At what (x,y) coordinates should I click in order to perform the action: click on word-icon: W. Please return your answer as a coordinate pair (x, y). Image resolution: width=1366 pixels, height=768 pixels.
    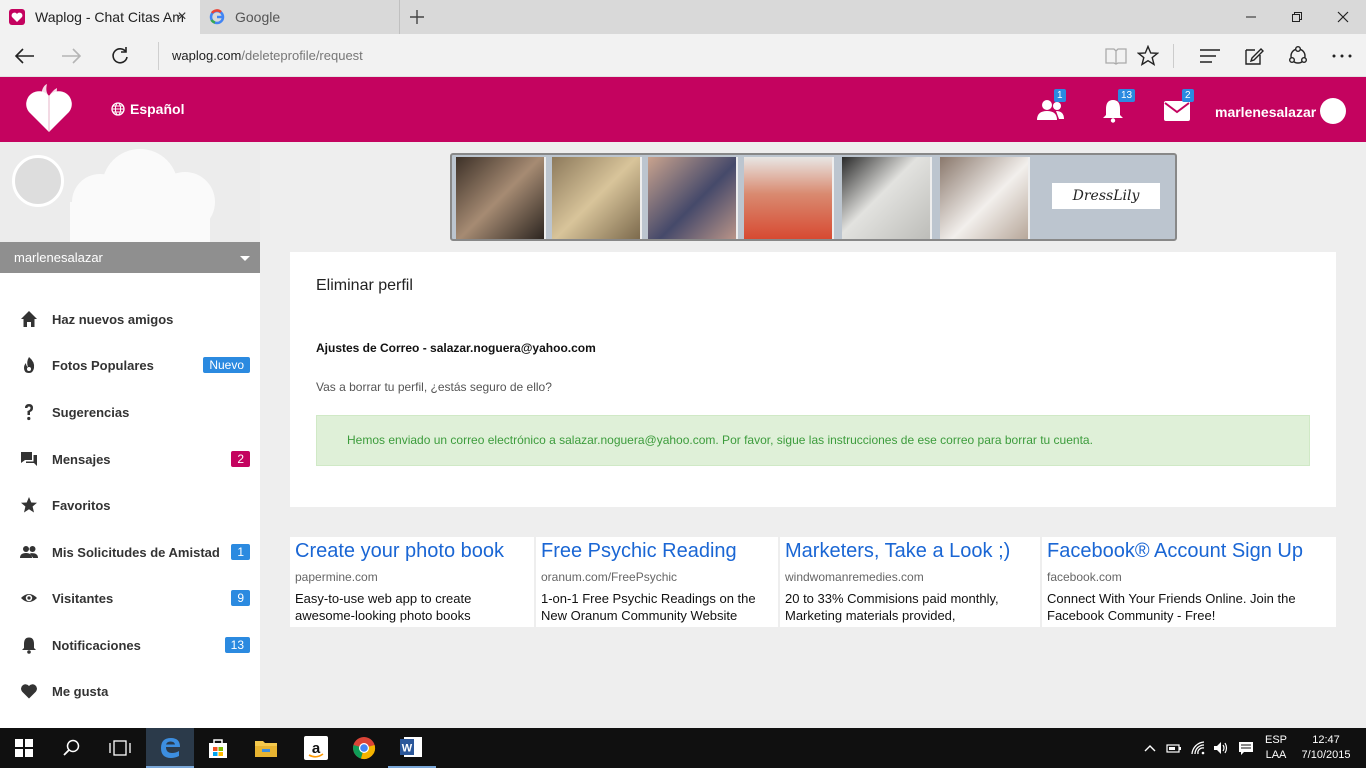
    Looking at the image, I should click on (411, 747).